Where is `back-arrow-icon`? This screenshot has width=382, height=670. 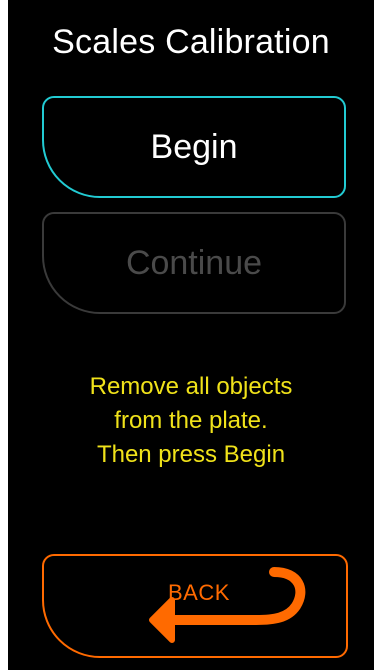 back-arrow-icon is located at coordinates (227, 605).